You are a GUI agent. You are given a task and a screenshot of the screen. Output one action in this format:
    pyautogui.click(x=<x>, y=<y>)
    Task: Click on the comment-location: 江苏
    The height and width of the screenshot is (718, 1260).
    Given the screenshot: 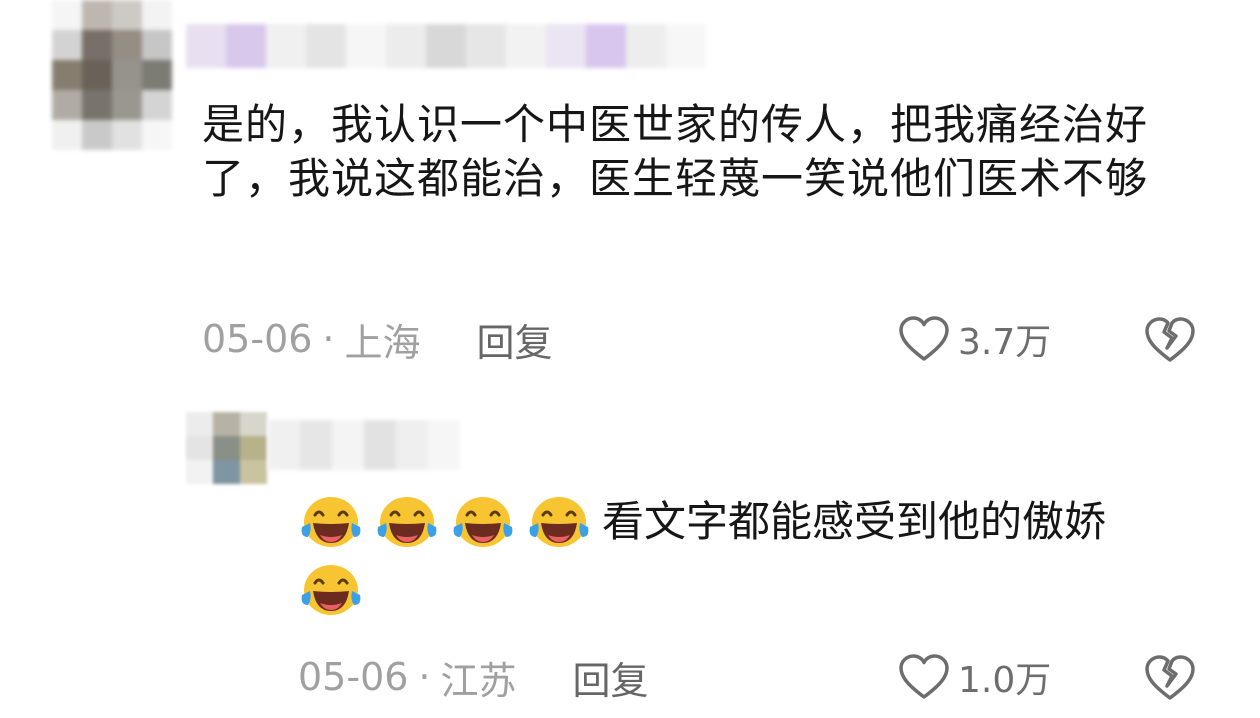 What is the action you would take?
    pyautogui.click(x=478, y=680)
    